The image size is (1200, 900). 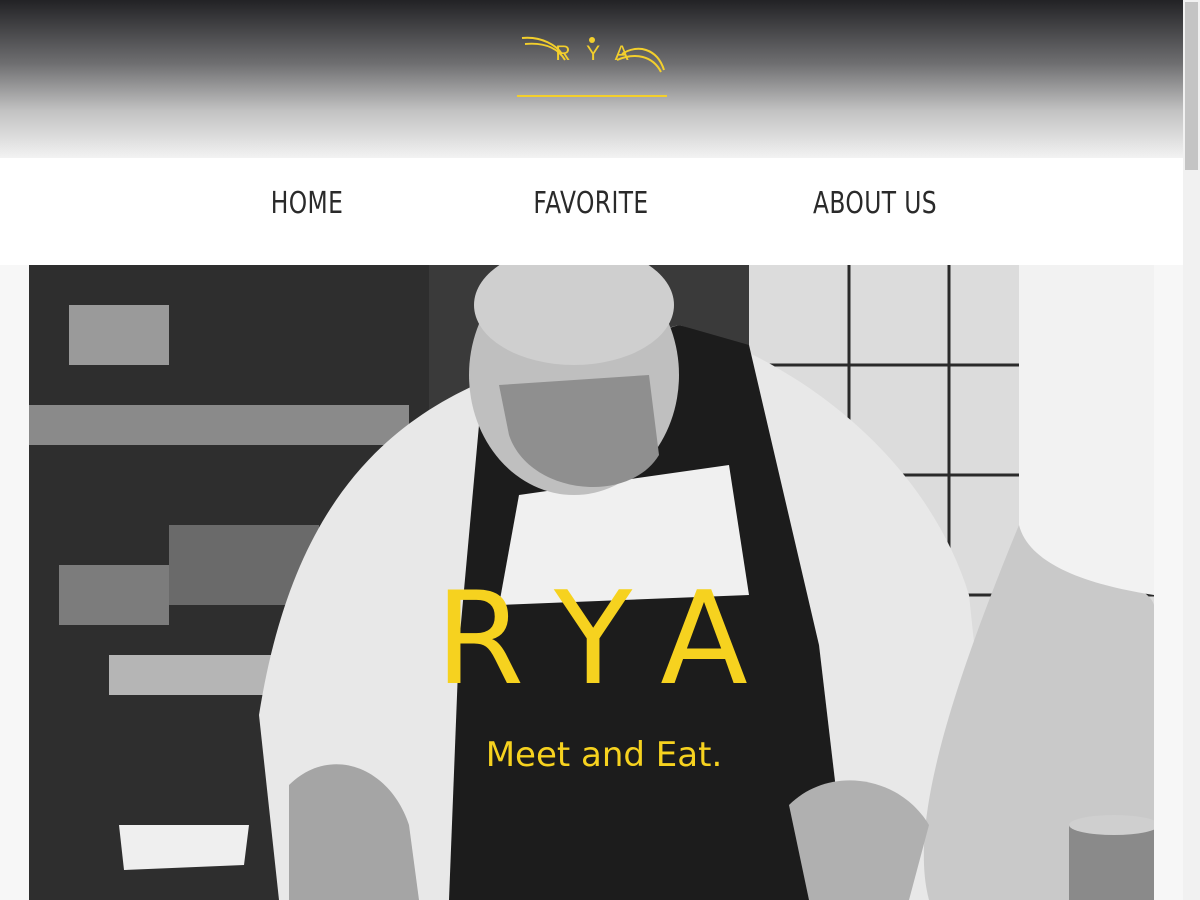 I want to click on nav-favorite-link: FAVORITE, so click(x=591, y=204).